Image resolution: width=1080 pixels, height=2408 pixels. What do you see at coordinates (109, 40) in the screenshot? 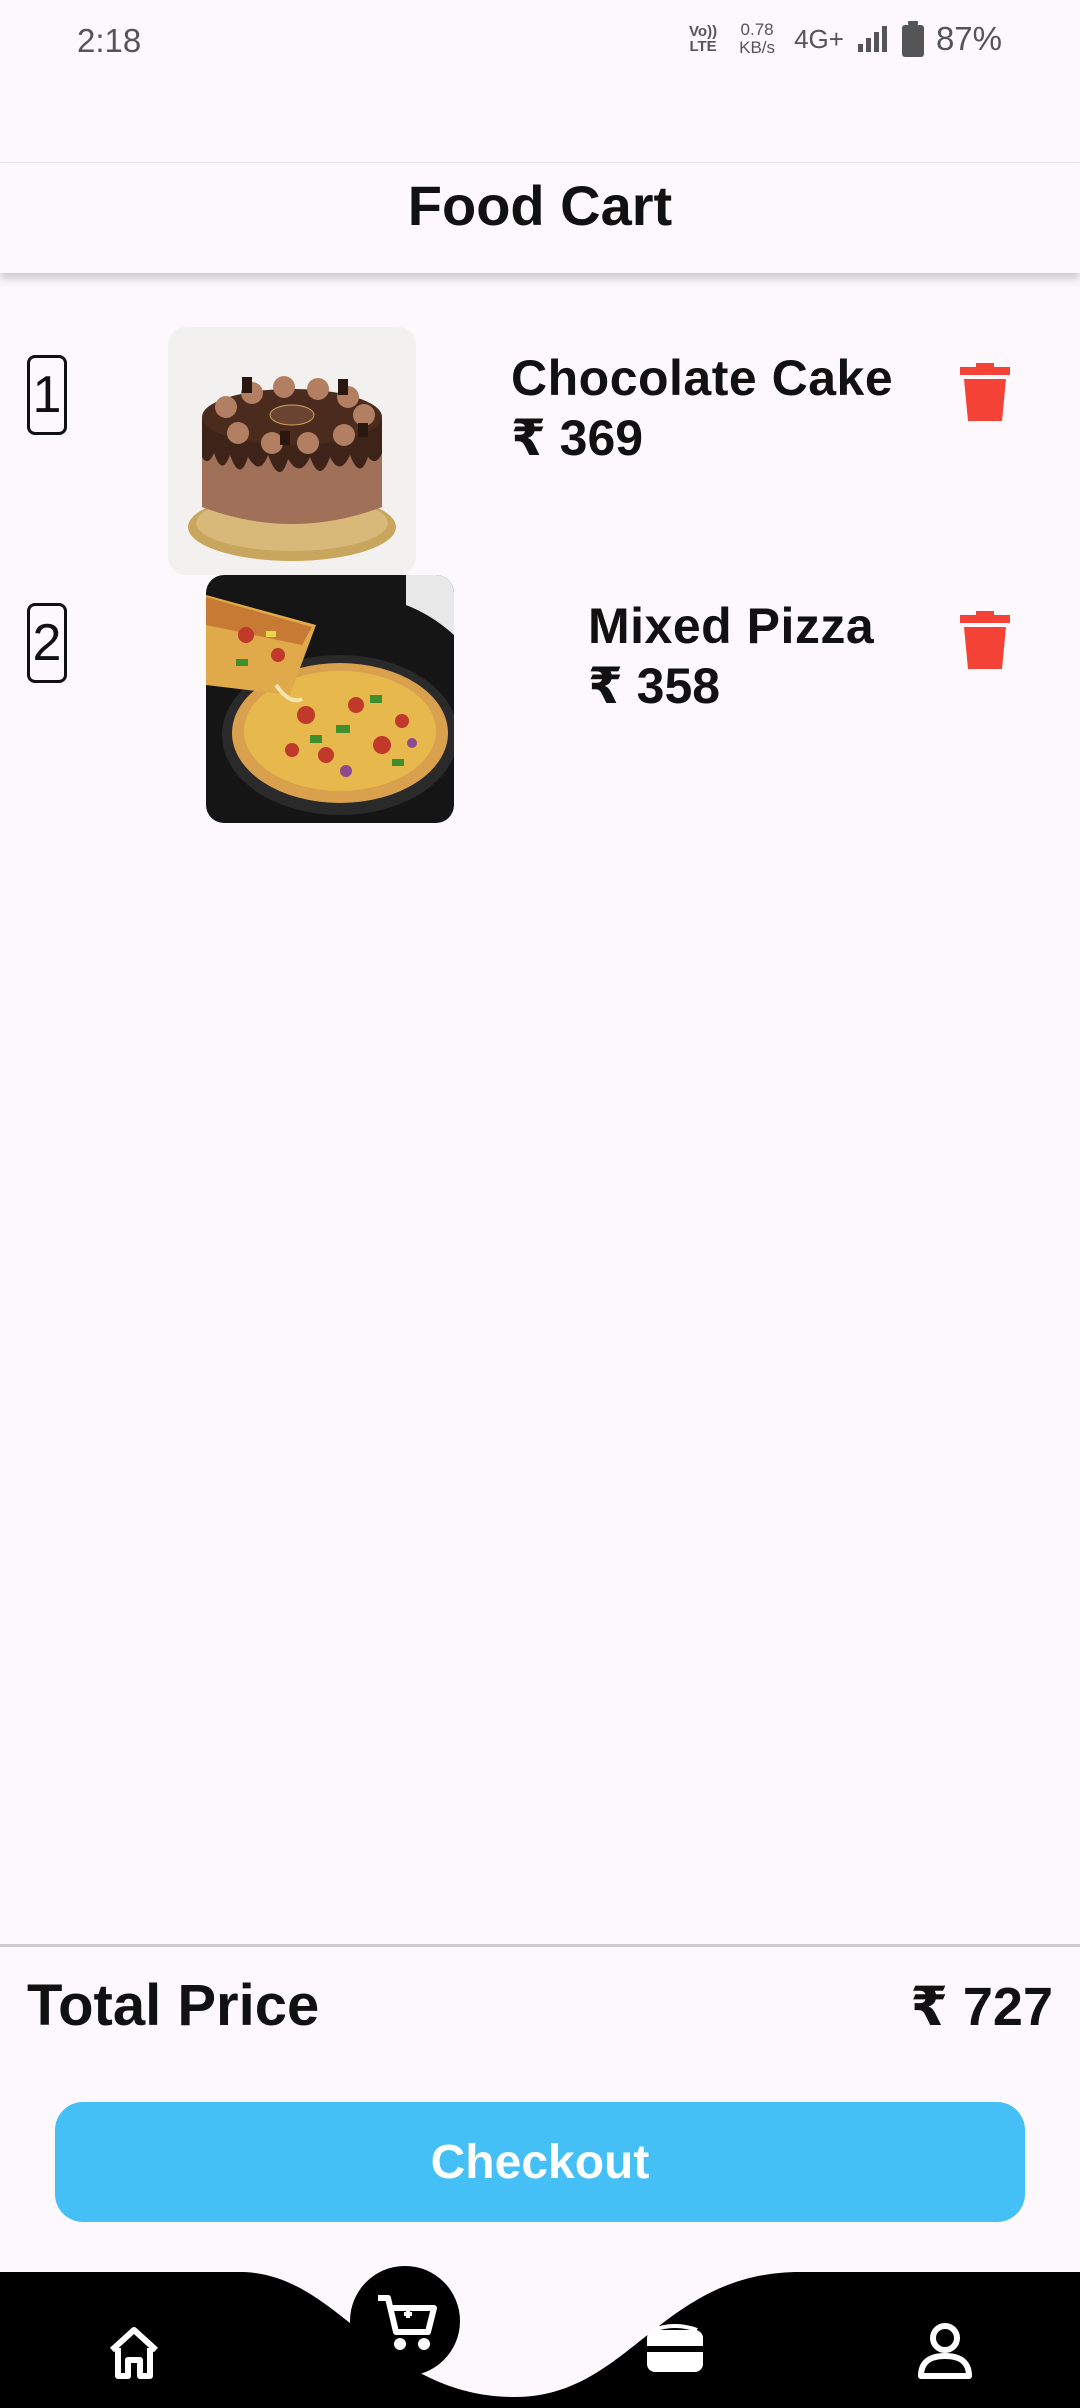
I see `status-time: 2:18` at bounding box center [109, 40].